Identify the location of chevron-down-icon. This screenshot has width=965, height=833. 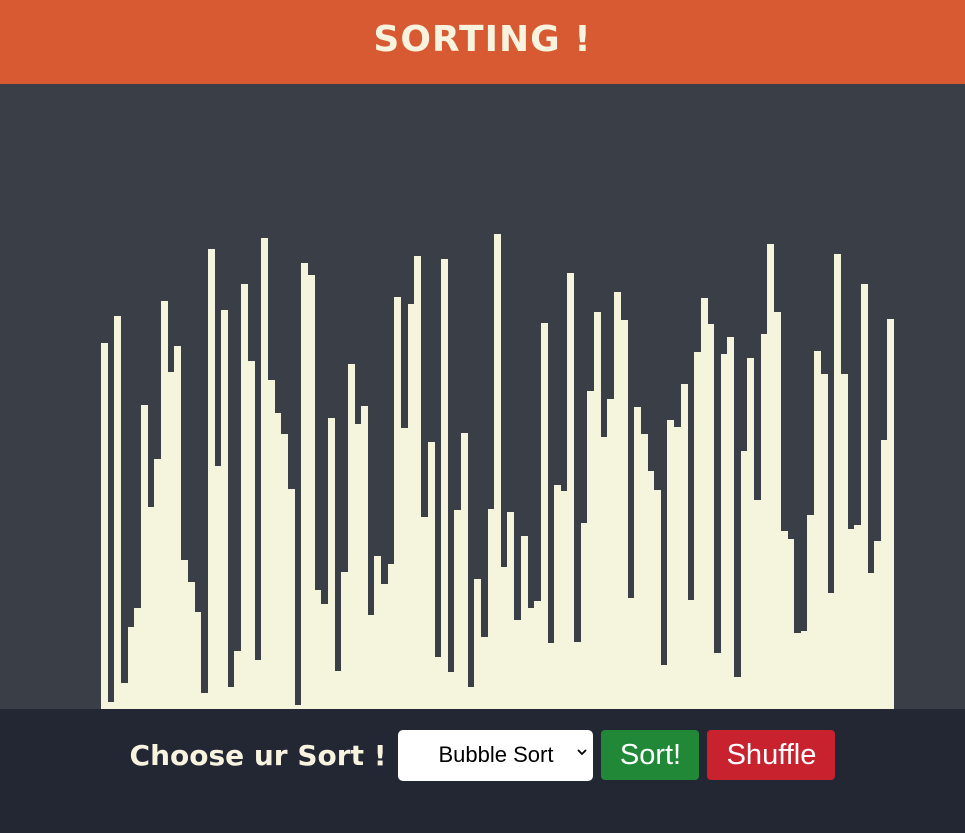
(582, 751).